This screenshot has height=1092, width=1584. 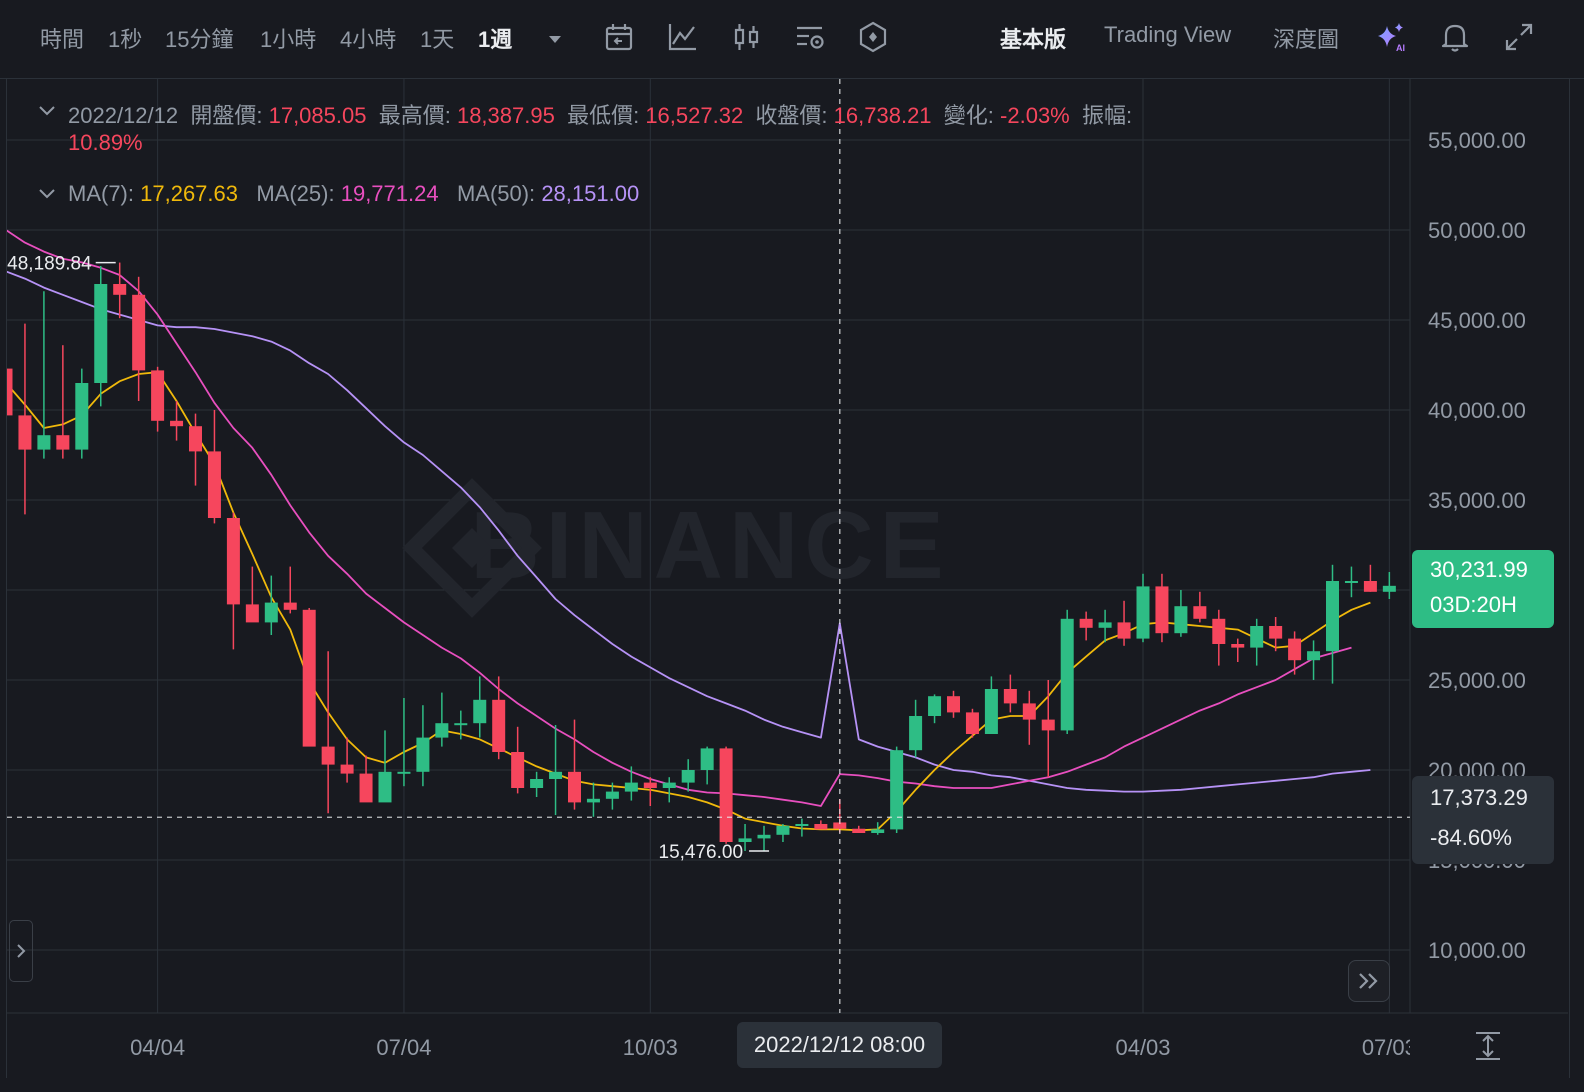 What do you see at coordinates (1477, 140) in the screenshot?
I see `price-tick-label: 55,000.00` at bounding box center [1477, 140].